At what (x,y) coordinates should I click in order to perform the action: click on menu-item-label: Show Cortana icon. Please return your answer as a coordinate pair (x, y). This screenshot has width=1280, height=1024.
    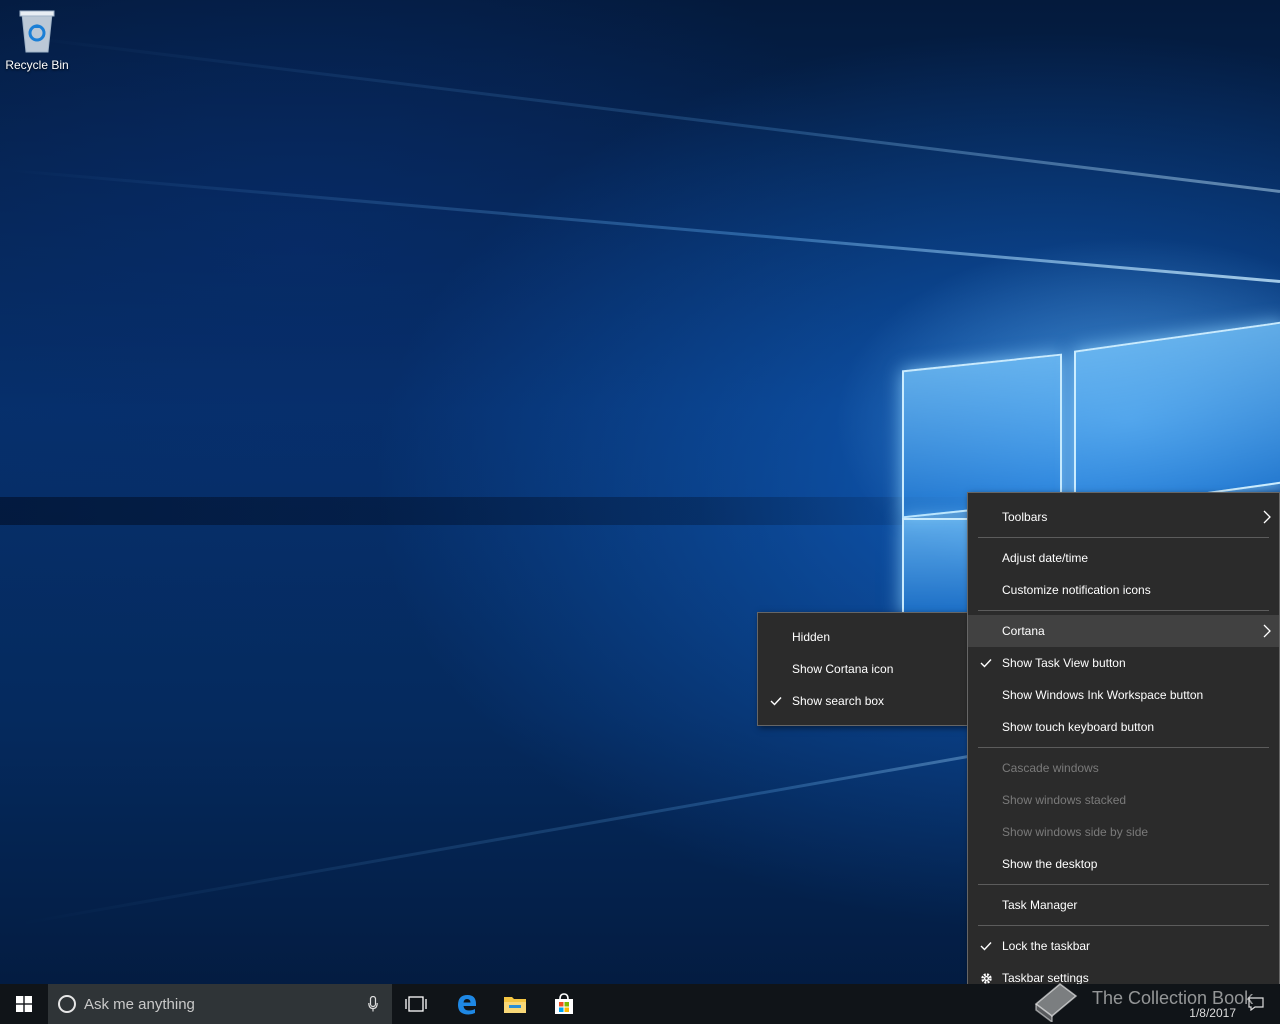
    Looking at the image, I should click on (843, 669).